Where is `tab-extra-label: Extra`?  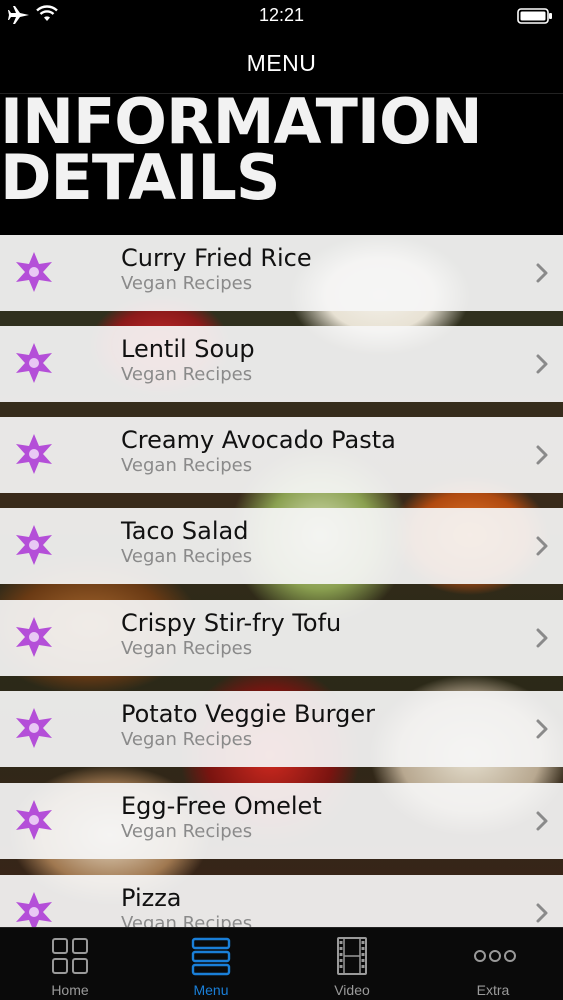
tab-extra-label: Extra is located at coordinates (493, 990).